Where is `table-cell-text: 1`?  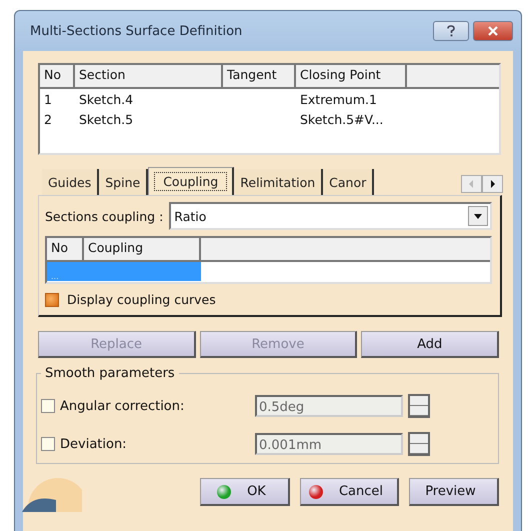
table-cell-text: 1 is located at coordinates (48, 99).